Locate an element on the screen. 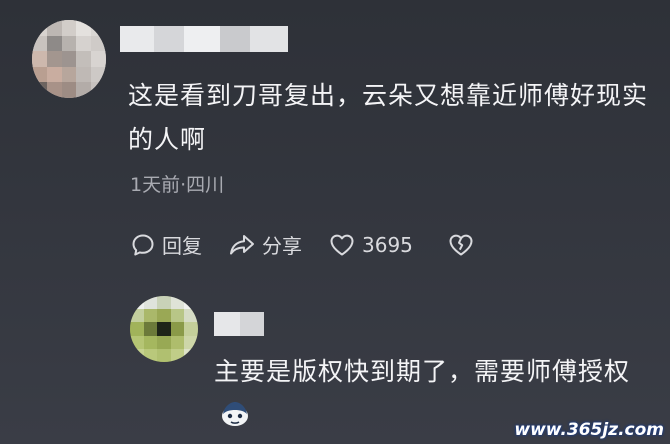  share-button: 分享 is located at coordinates (265, 244).